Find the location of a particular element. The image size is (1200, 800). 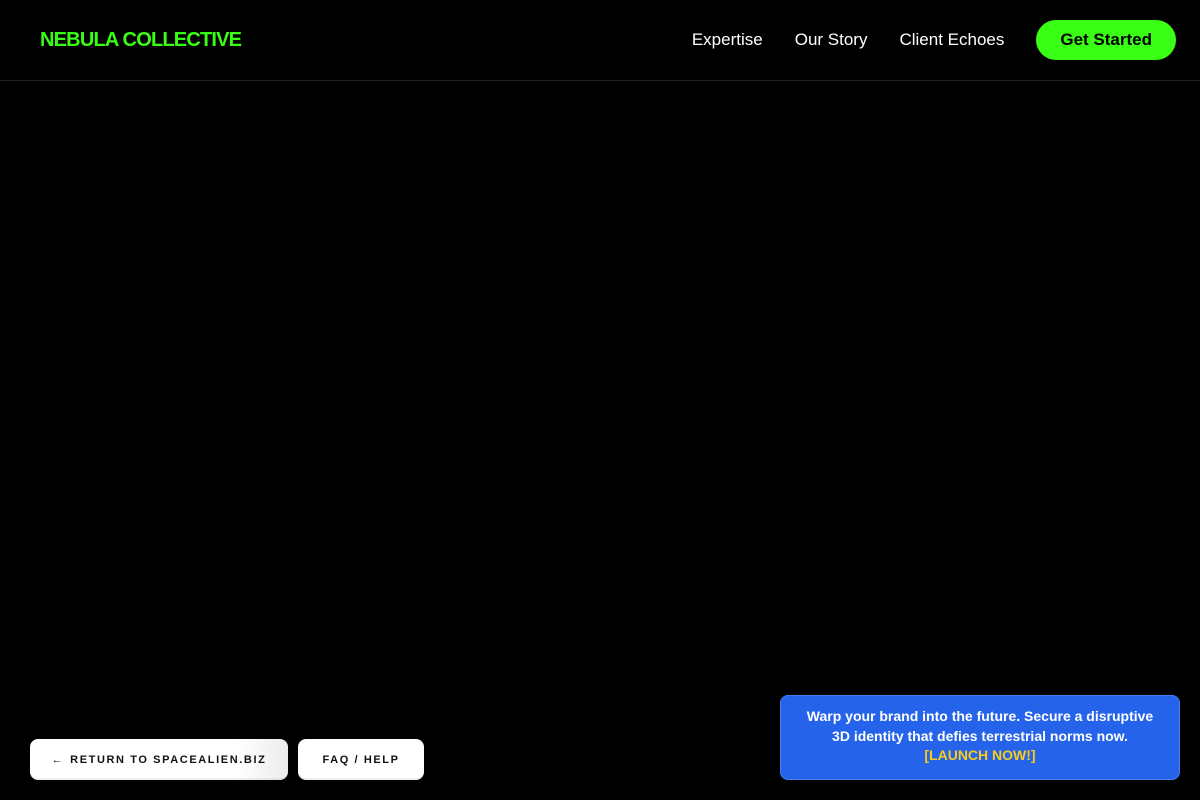

return-to-site-button: ← RETURN TO SPACEALIEN.BIZ is located at coordinates (159, 759).